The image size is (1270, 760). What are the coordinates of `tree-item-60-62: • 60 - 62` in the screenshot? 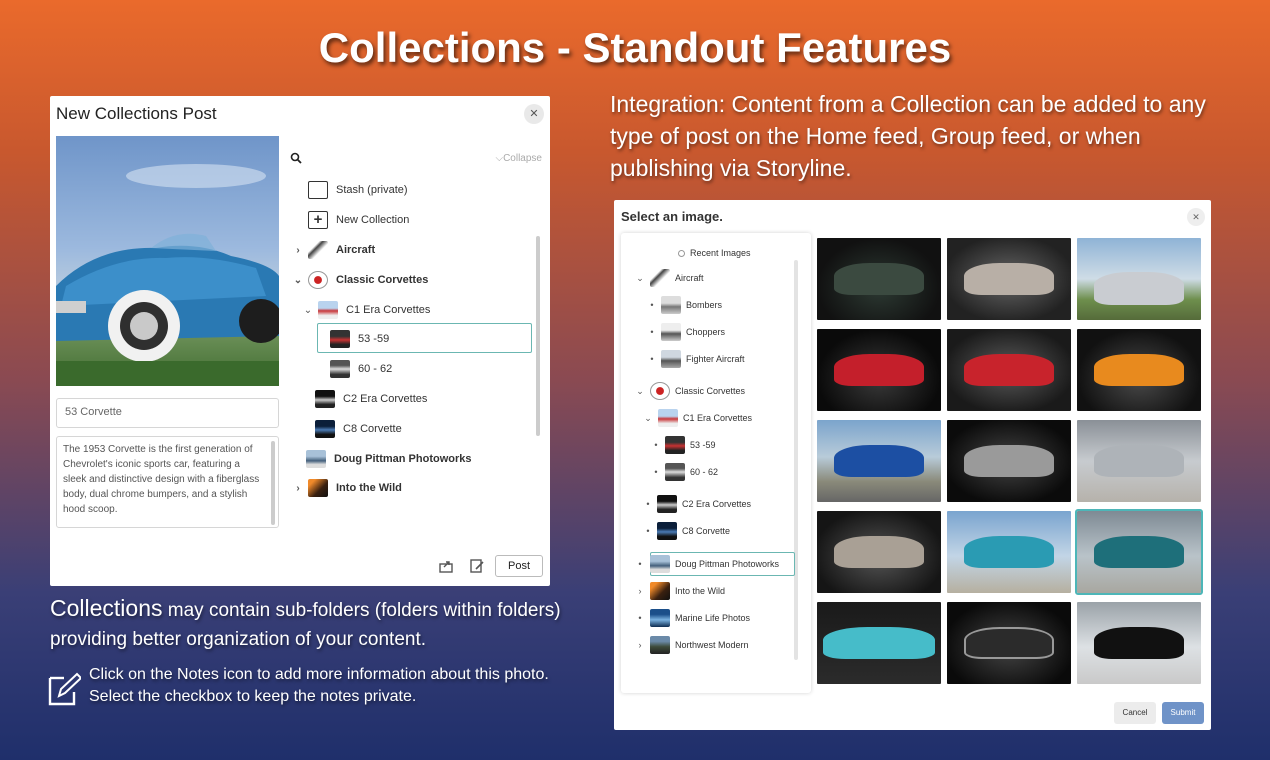 It's located at (684, 472).